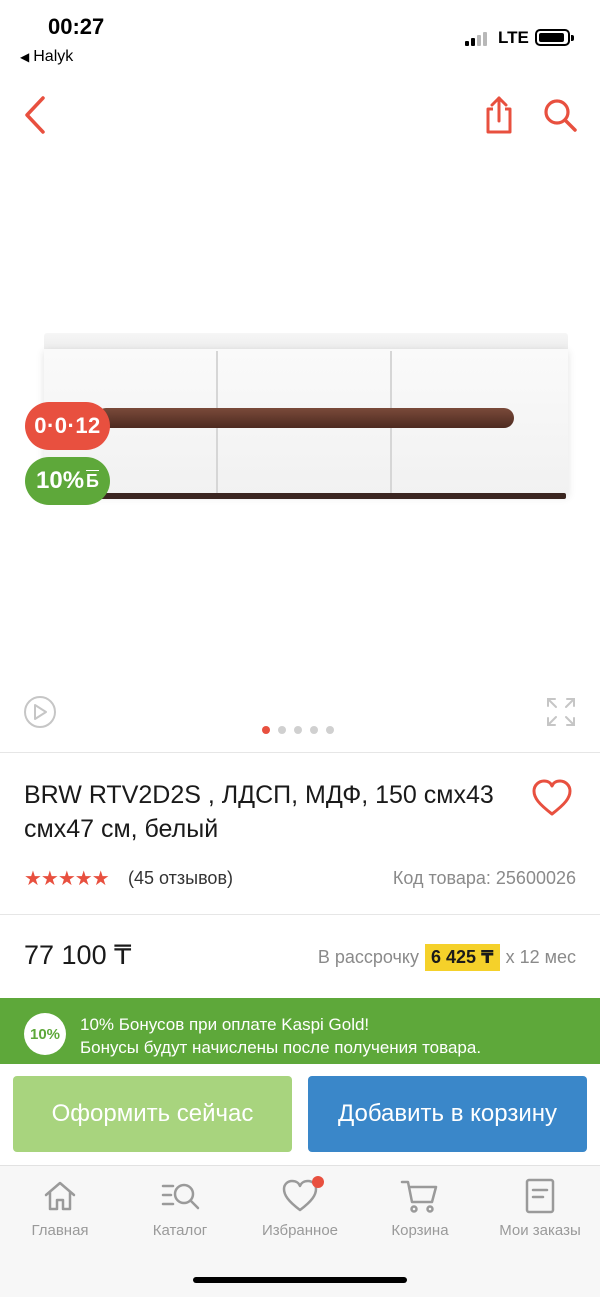 The width and height of the screenshot is (600, 1297). I want to click on fullscreen-icon, so click(561, 712).